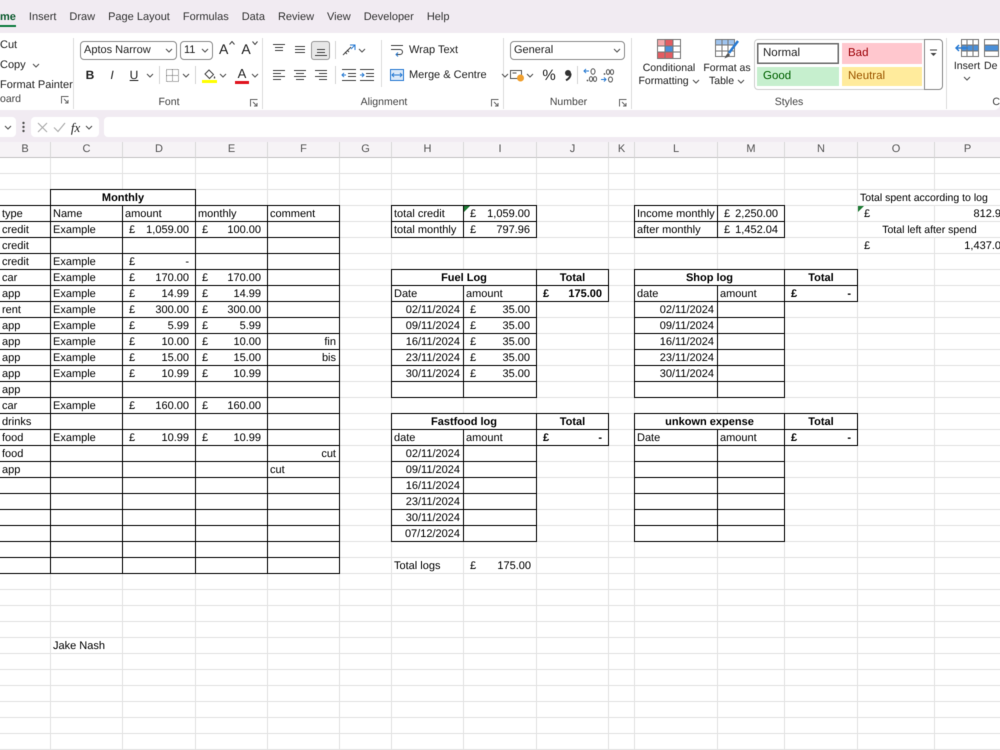  What do you see at coordinates (991, 65) in the screenshot?
I see `delete-cells-button: De` at bounding box center [991, 65].